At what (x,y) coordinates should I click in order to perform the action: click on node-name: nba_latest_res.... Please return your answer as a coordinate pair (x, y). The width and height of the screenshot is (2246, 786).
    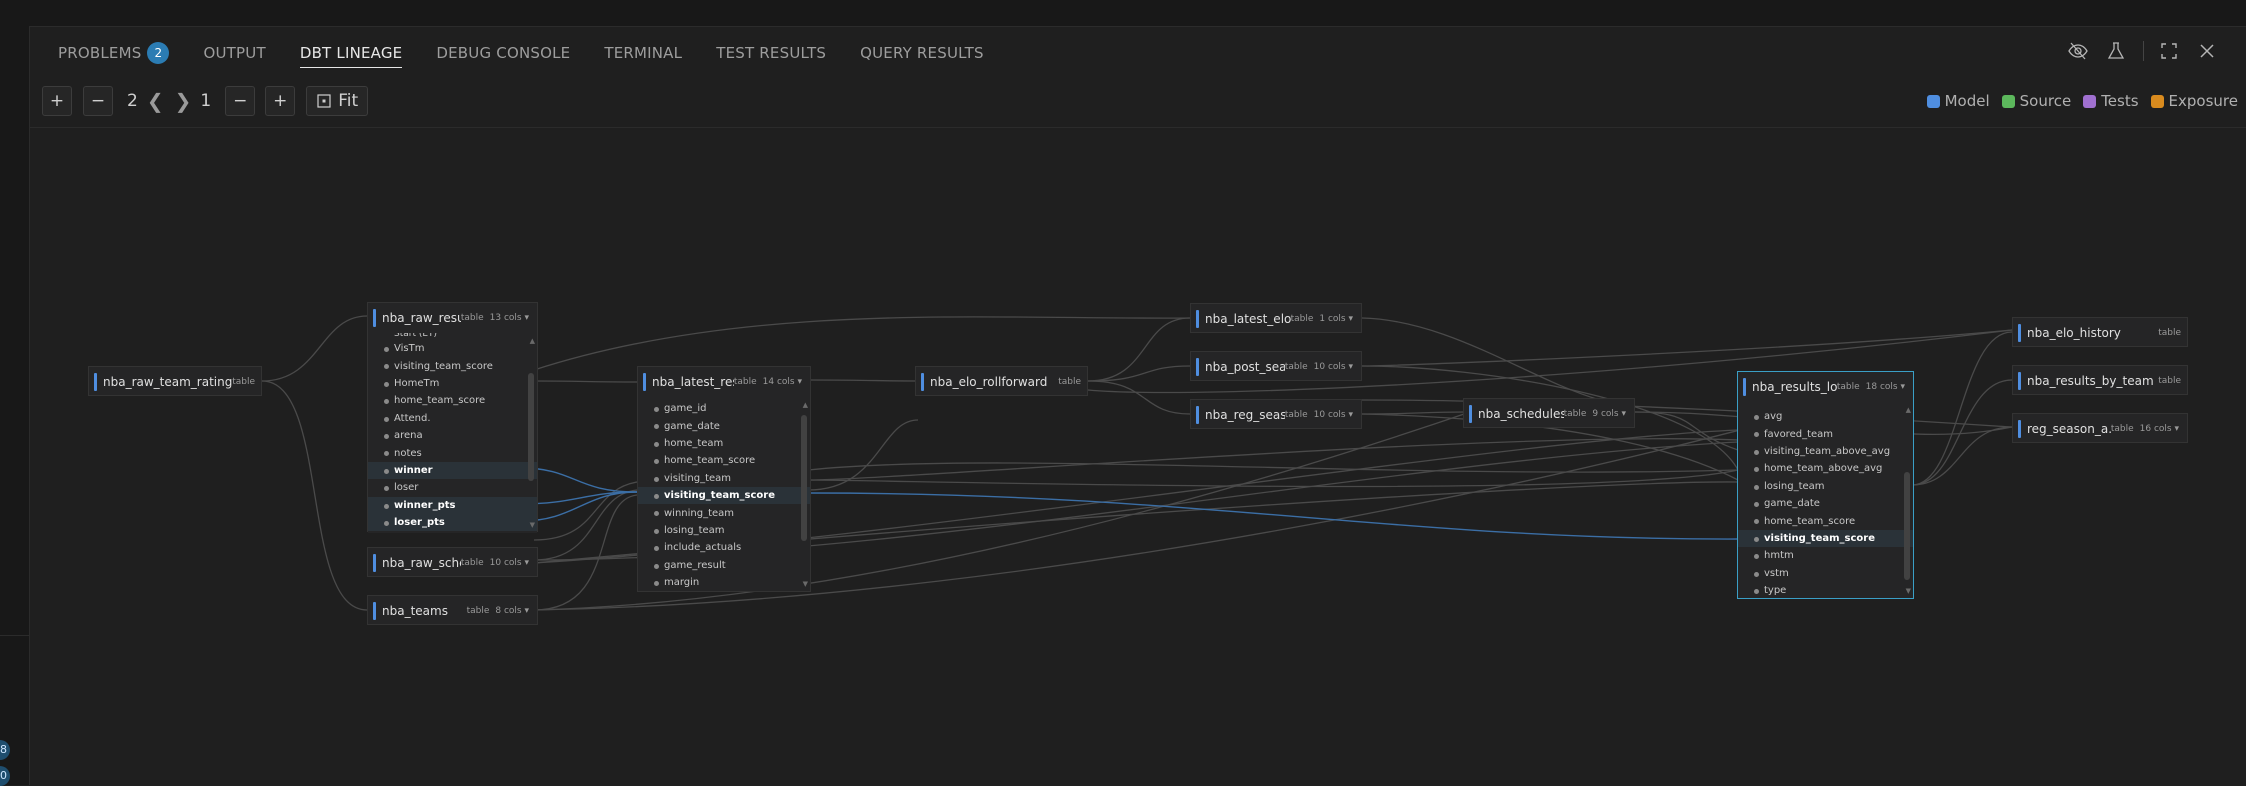
    Looking at the image, I should click on (693, 382).